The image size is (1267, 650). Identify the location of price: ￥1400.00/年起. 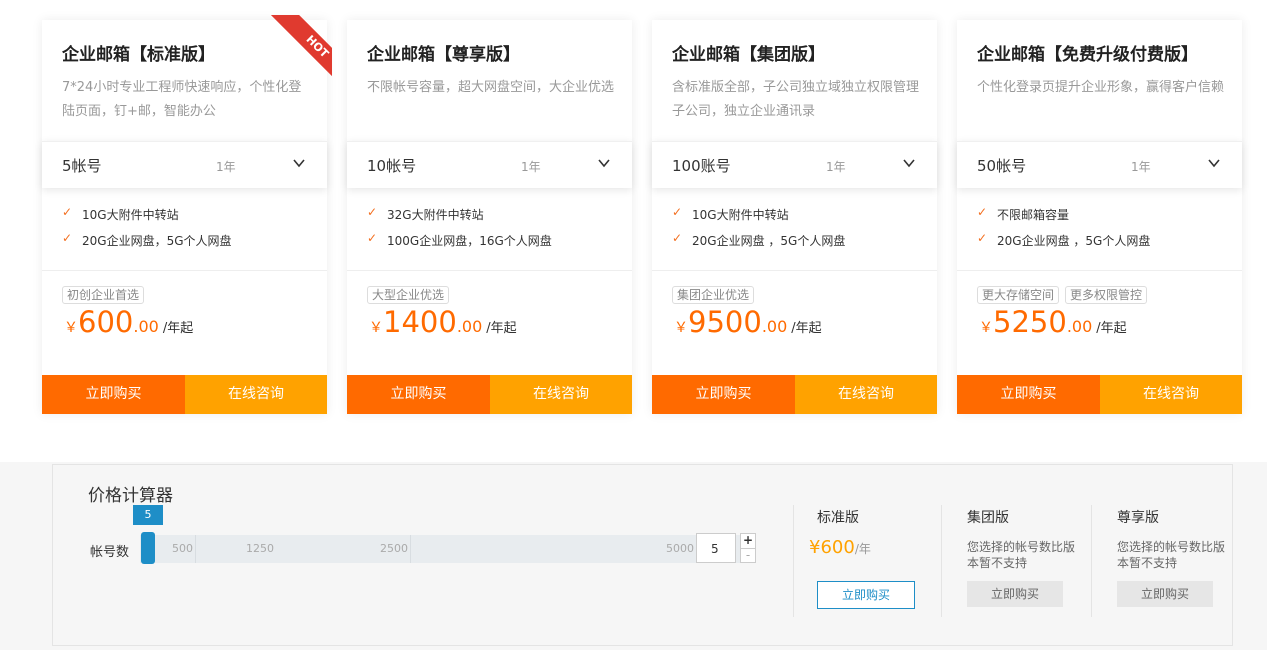
(443, 322).